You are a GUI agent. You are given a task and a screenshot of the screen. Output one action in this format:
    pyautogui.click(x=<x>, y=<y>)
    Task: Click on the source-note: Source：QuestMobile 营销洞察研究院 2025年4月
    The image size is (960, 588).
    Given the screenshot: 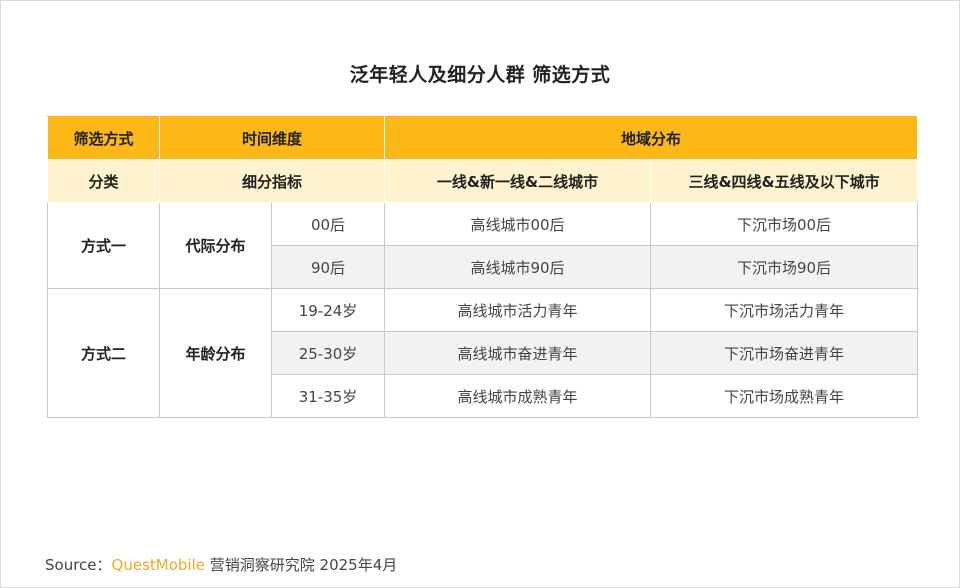 What is the action you would take?
    pyautogui.click(x=221, y=564)
    